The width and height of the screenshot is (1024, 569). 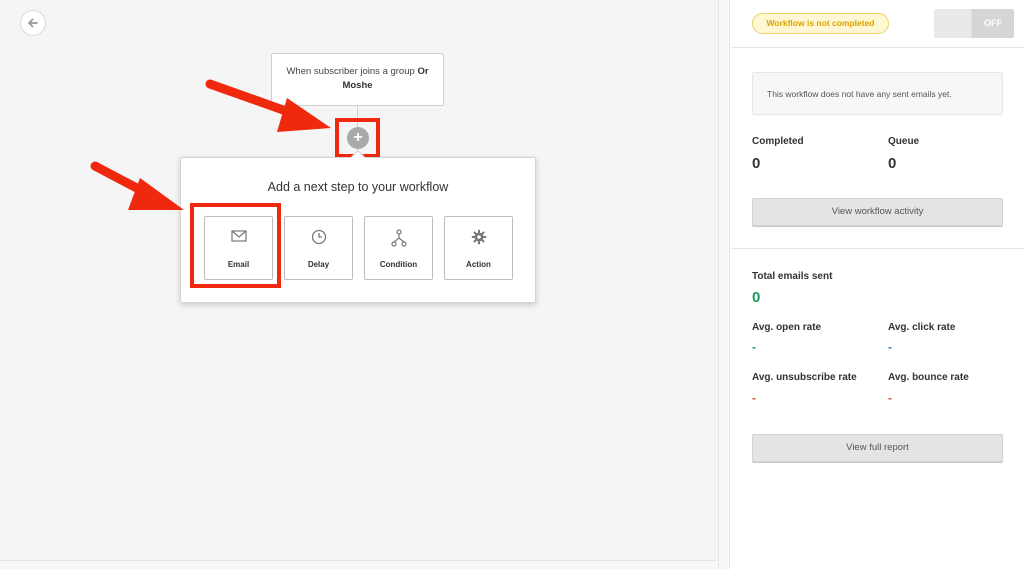 What do you see at coordinates (754, 398) in the screenshot?
I see `unsubscribe-rate-value: -` at bounding box center [754, 398].